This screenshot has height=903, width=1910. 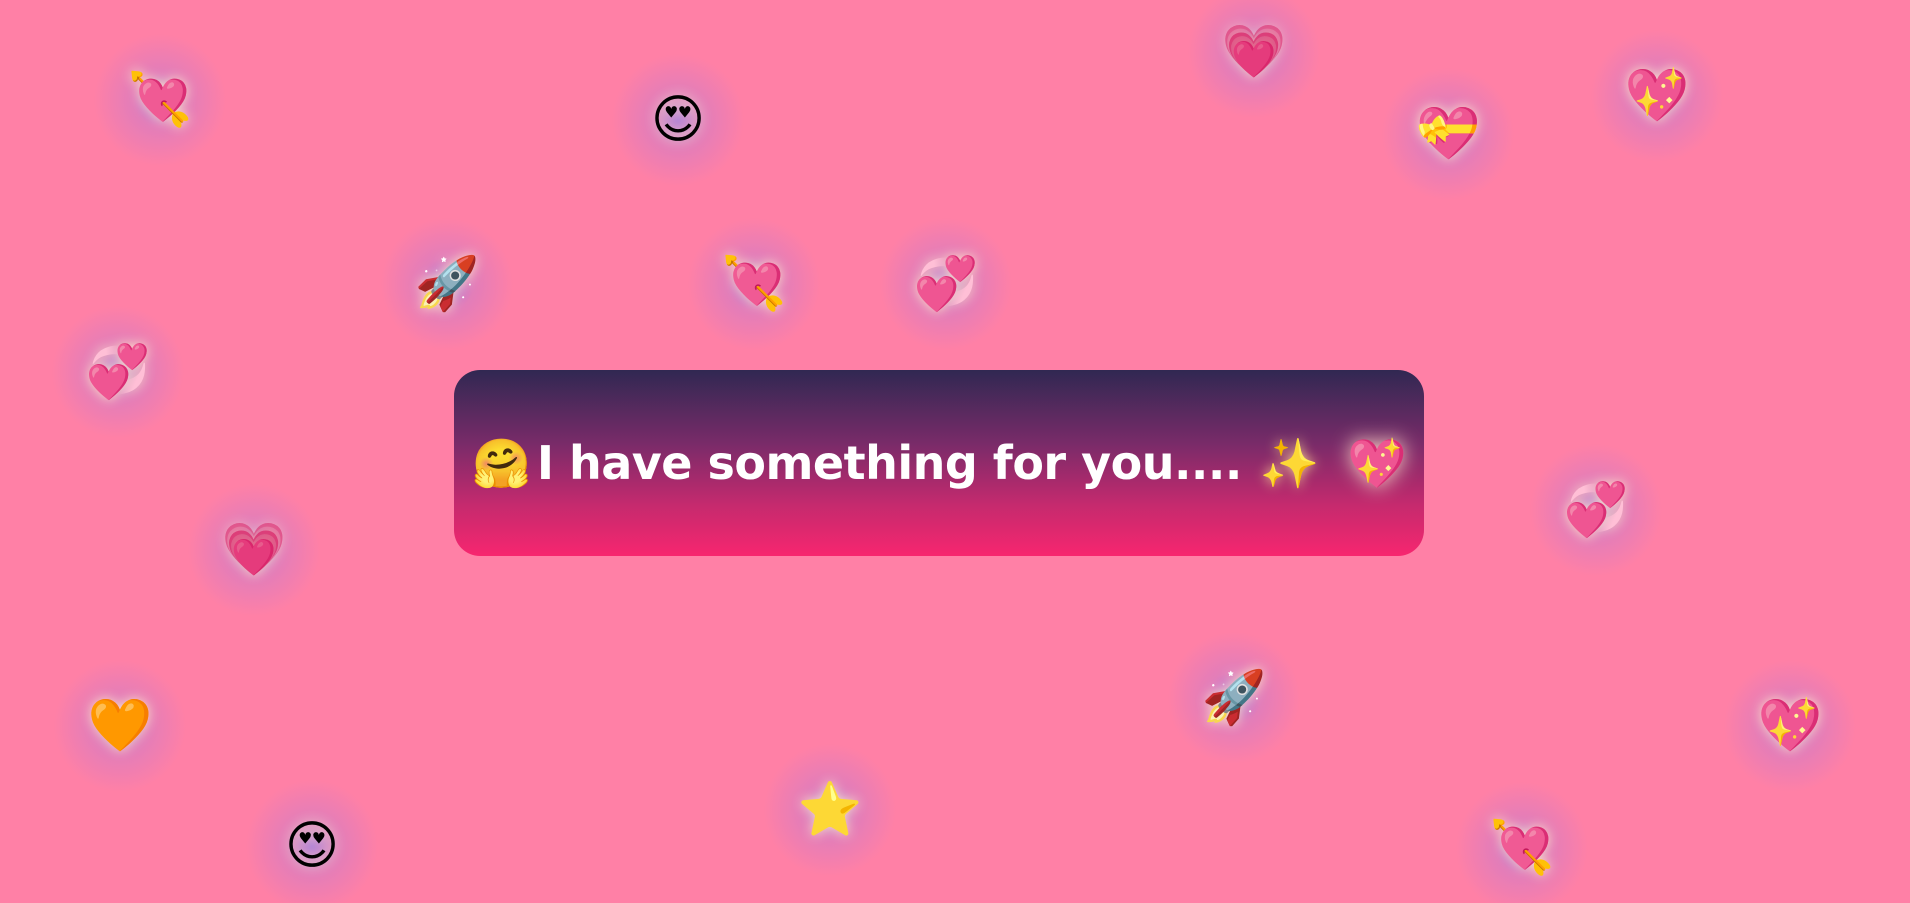 I want to click on orange-heart-icon: 🧡, so click(x=120, y=726).